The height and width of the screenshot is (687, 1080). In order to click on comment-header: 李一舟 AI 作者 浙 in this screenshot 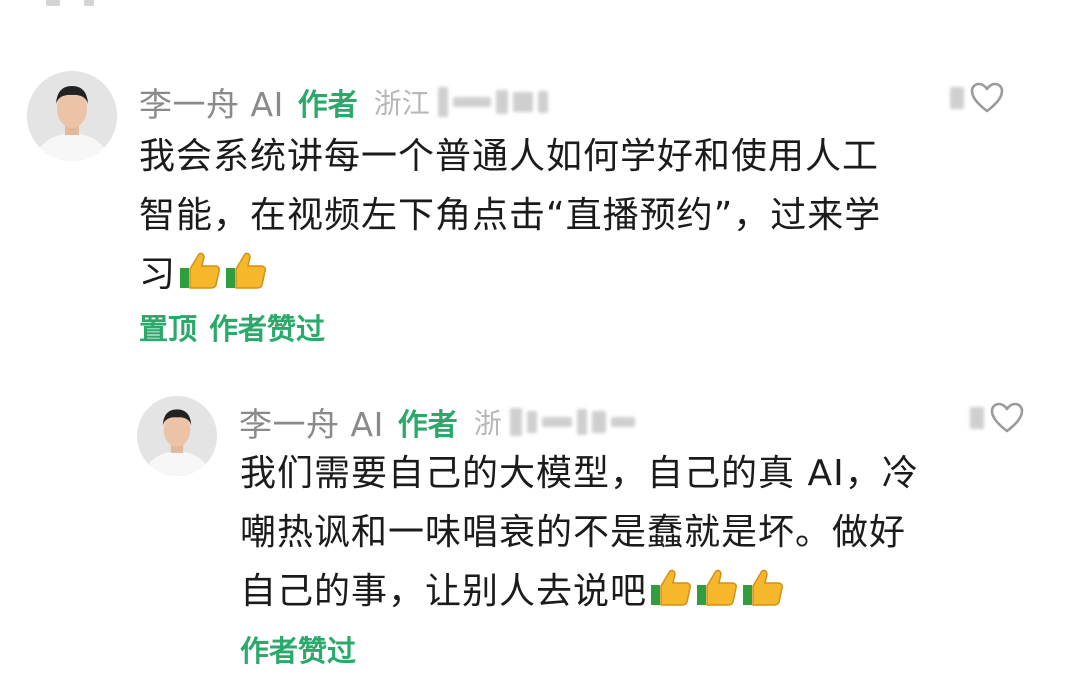, I will do `click(437, 422)`.